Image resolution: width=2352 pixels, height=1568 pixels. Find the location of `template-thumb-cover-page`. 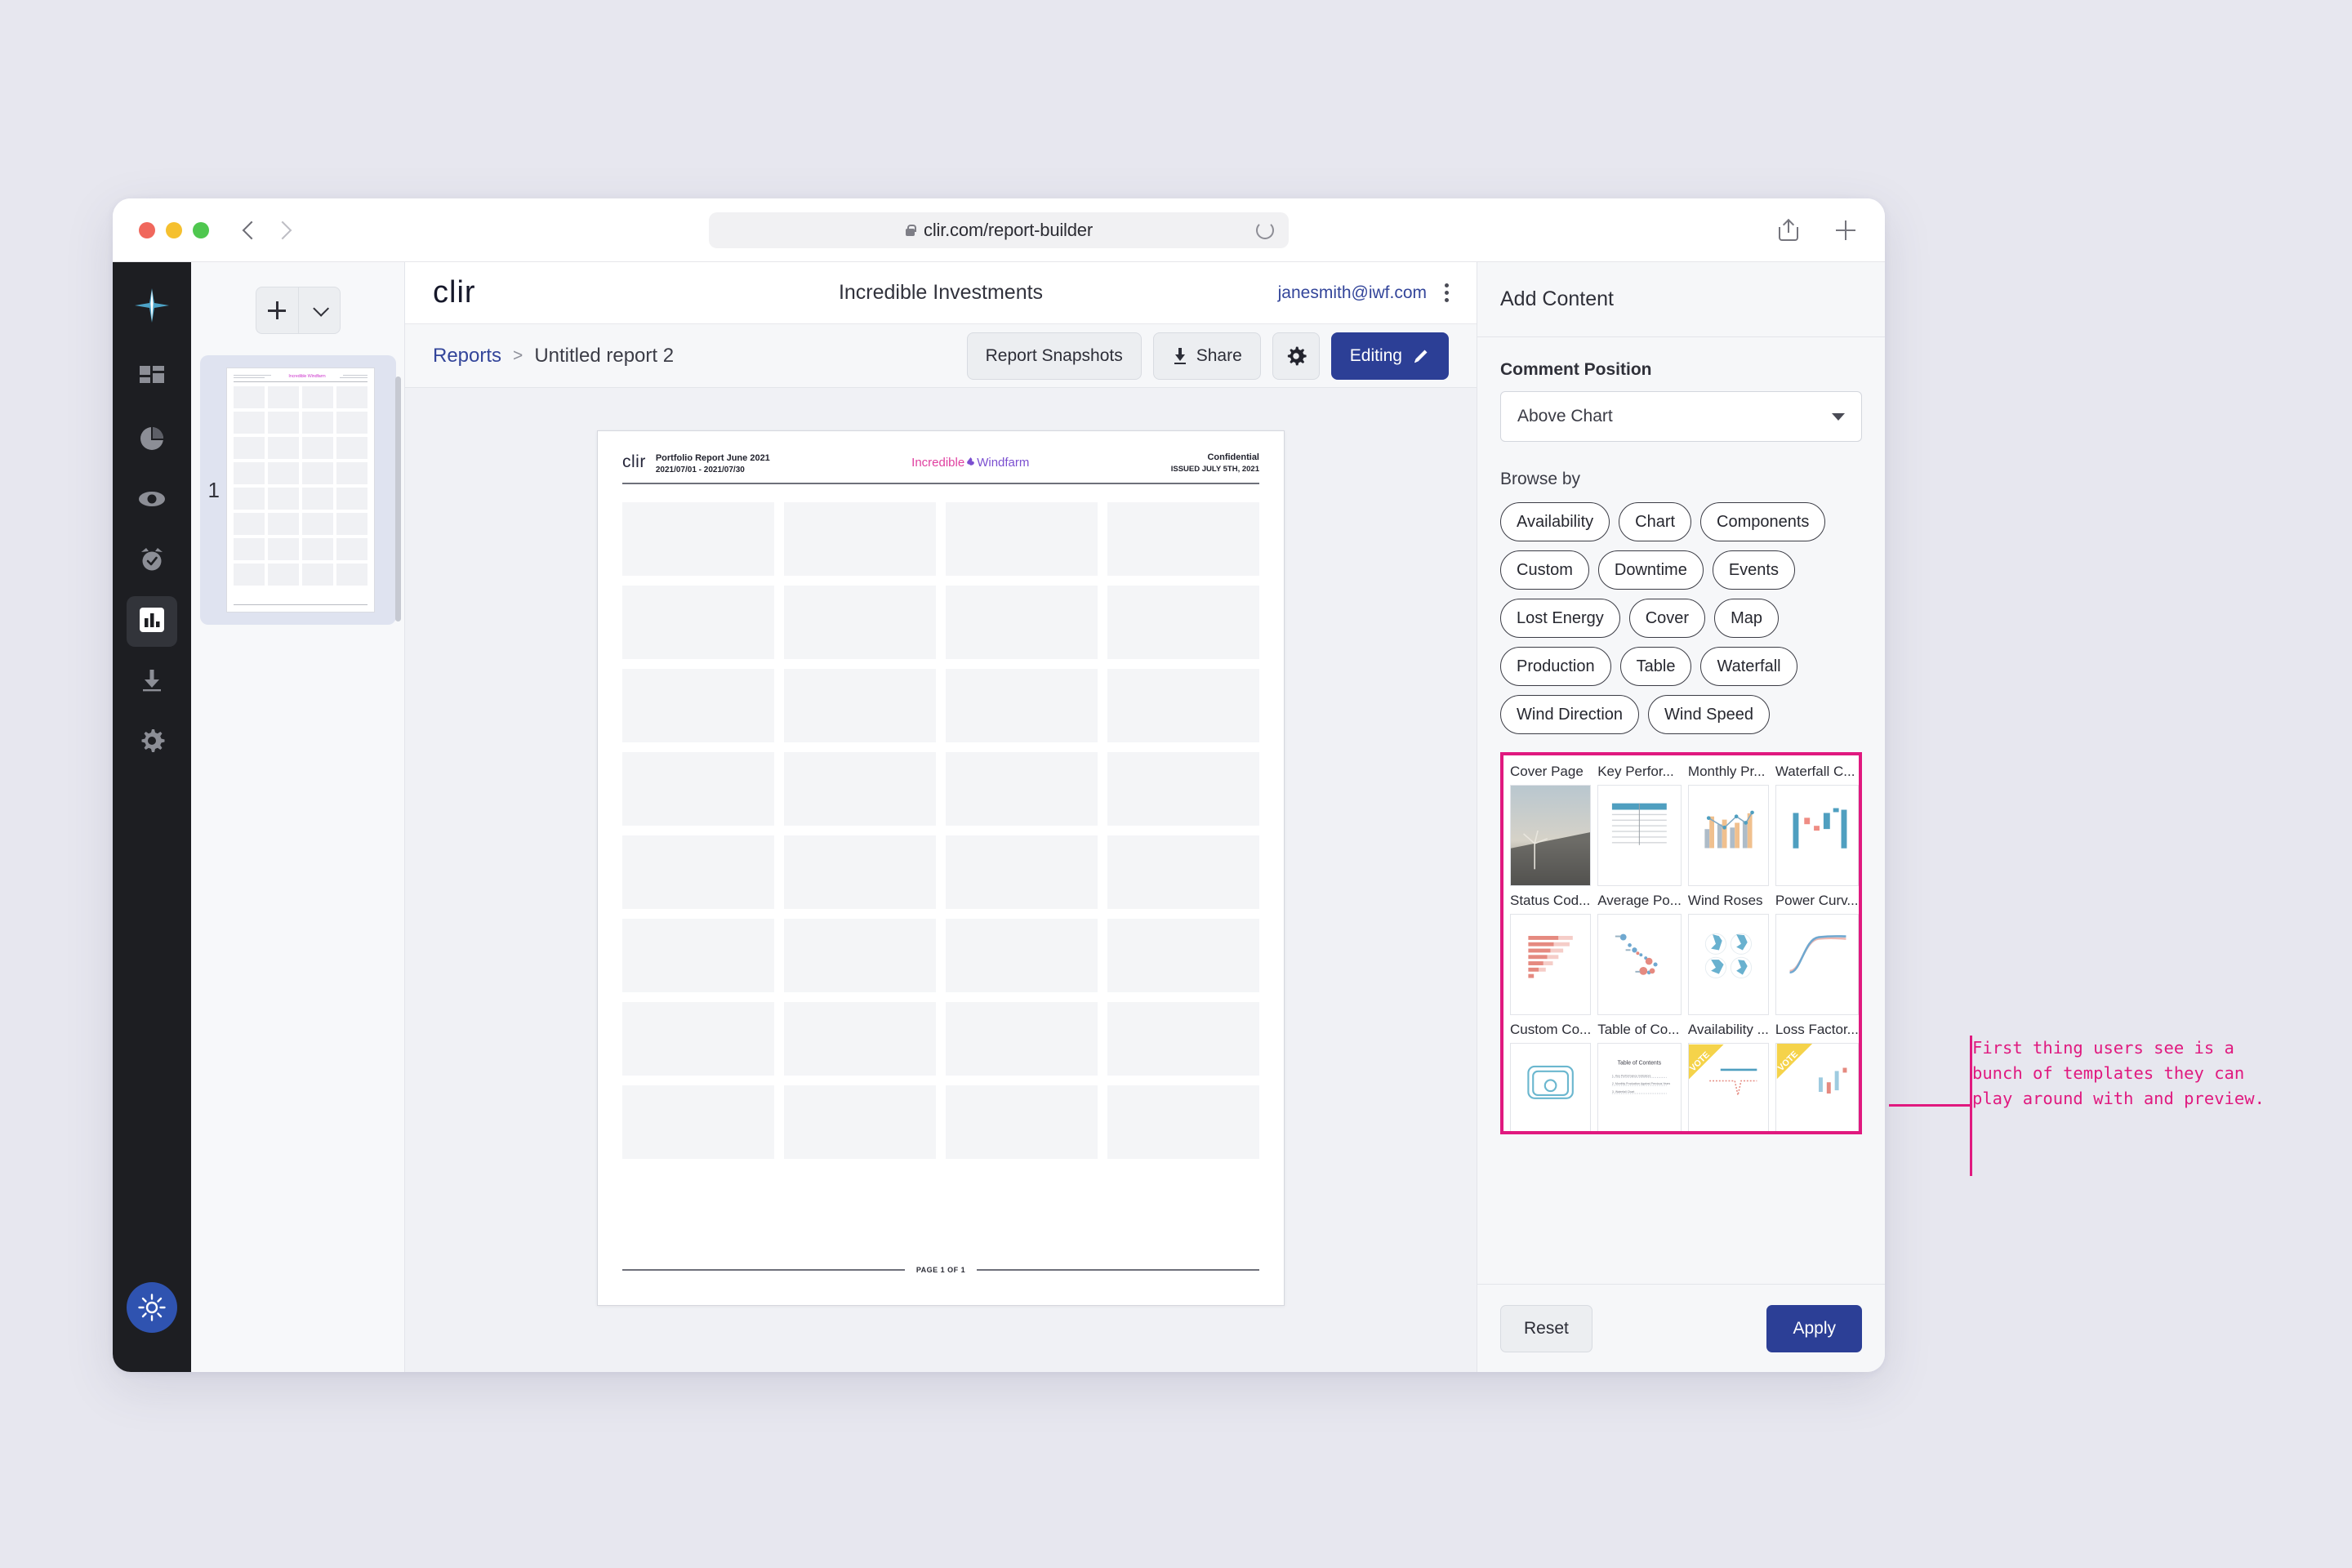

template-thumb-cover-page is located at coordinates (1551, 835).